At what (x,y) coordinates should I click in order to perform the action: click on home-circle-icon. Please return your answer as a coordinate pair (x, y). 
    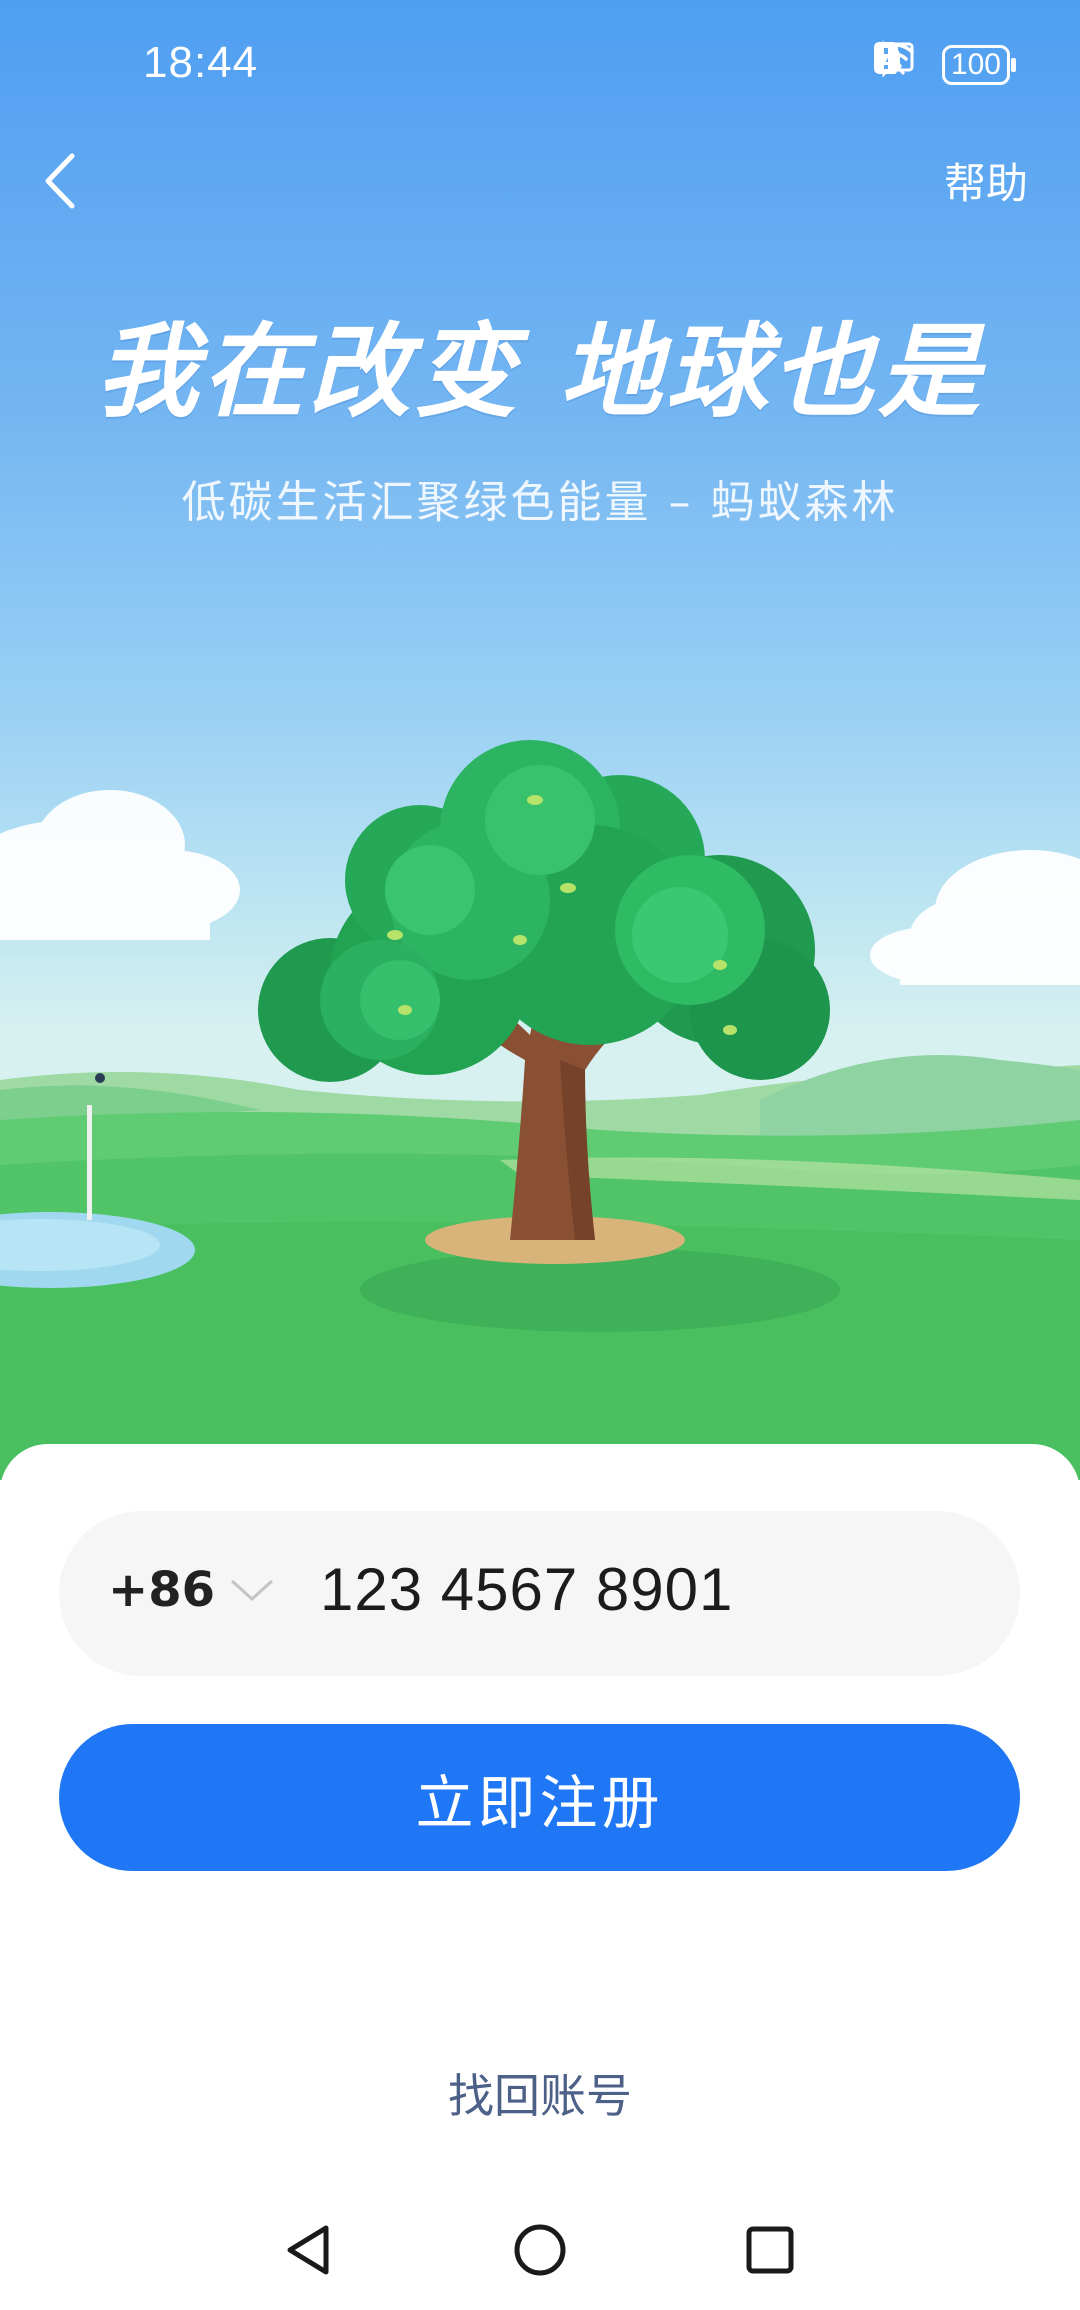
    Looking at the image, I should click on (540, 2250).